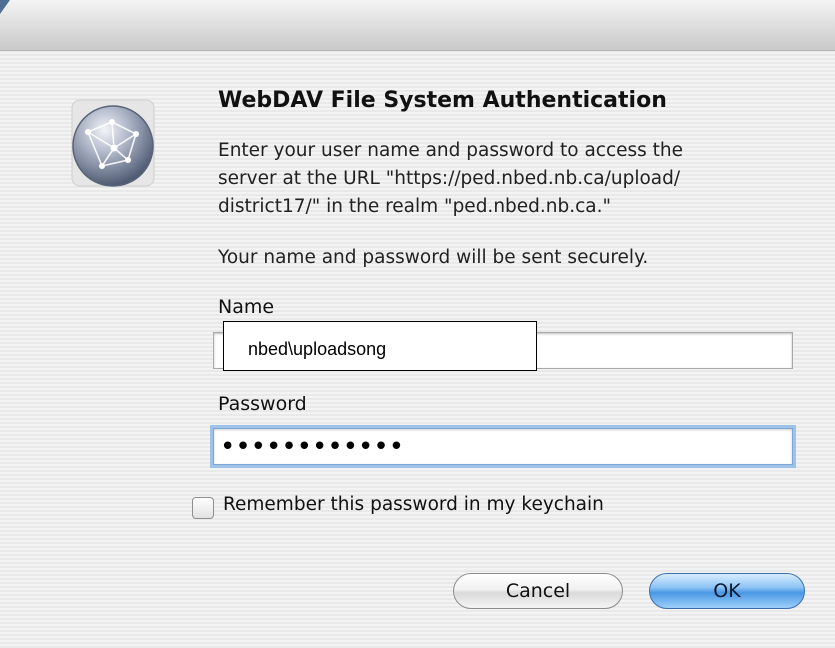 The width and height of the screenshot is (835, 648). I want to click on password-field: ••••••••••••, so click(503, 446).